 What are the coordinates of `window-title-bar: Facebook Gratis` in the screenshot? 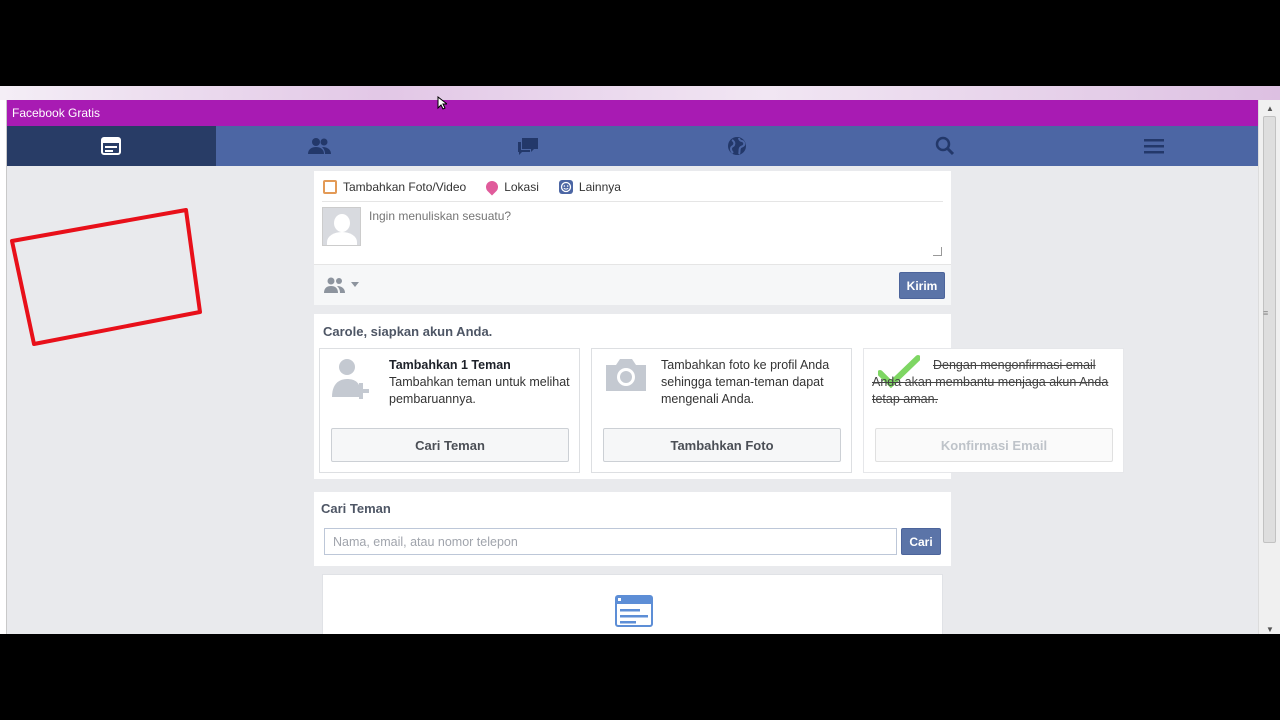 It's located at (632, 113).